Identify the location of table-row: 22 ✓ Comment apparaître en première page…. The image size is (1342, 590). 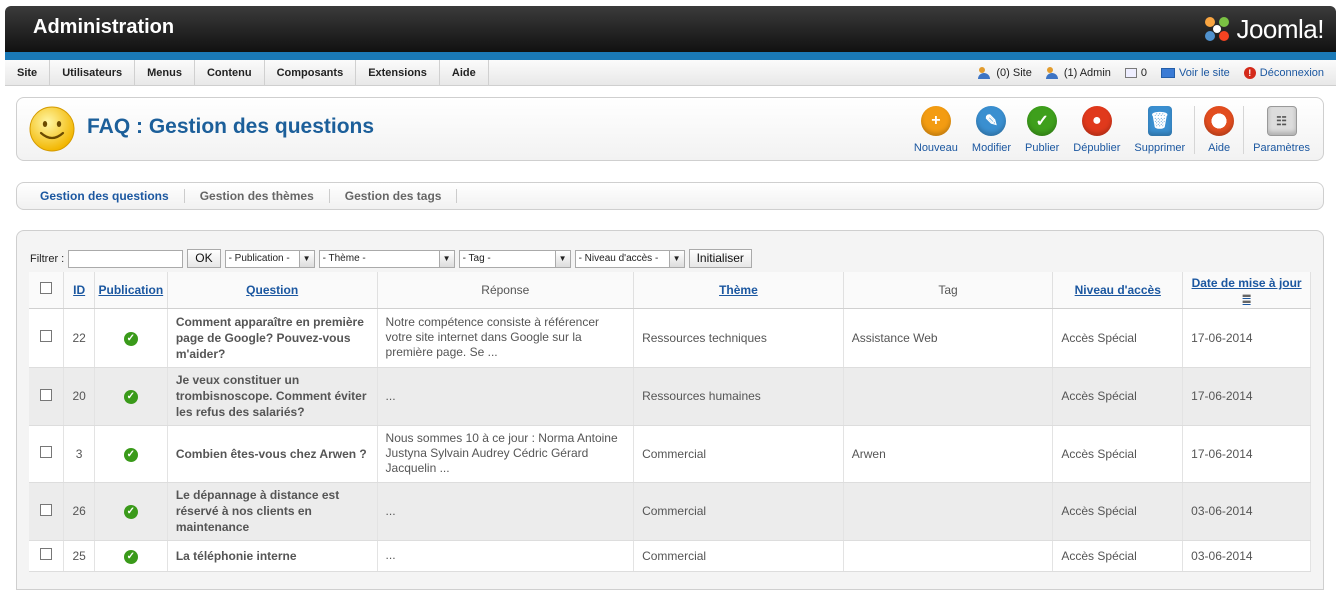
(670, 338).